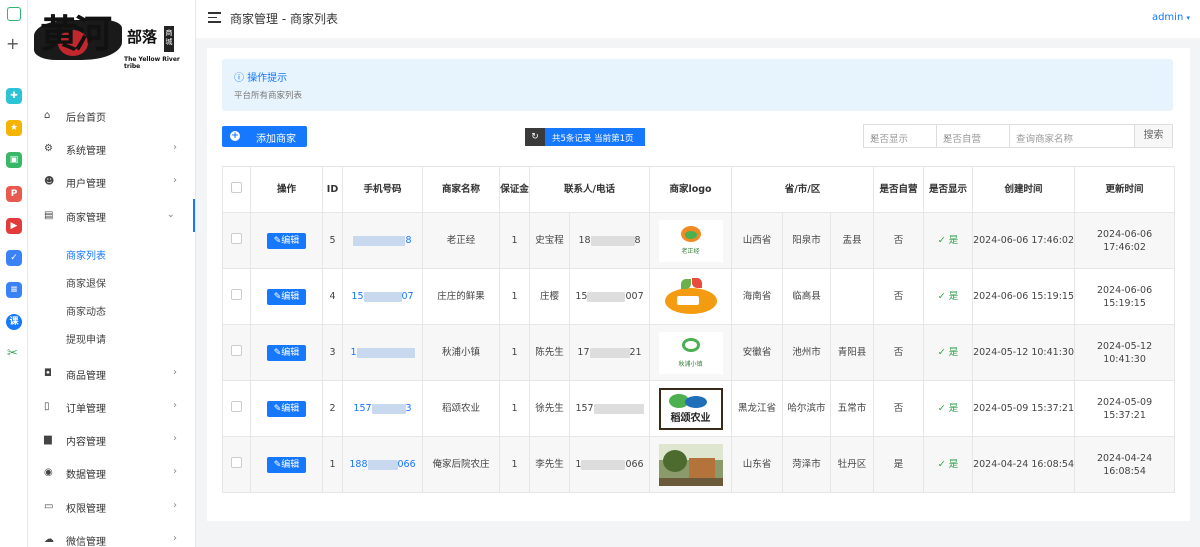  What do you see at coordinates (14, 290) in the screenshot?
I see `doc-icon: ≡` at bounding box center [14, 290].